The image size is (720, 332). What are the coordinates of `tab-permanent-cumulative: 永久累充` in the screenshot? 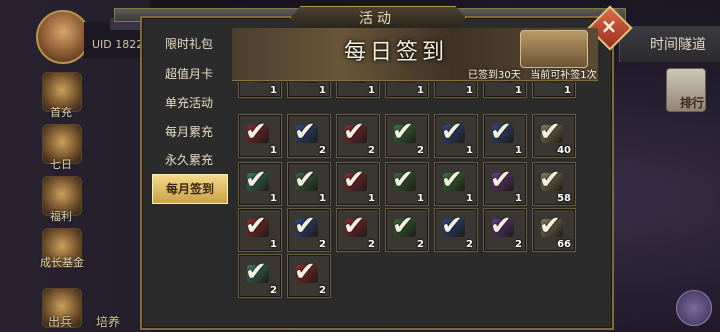 It's located at (189, 160).